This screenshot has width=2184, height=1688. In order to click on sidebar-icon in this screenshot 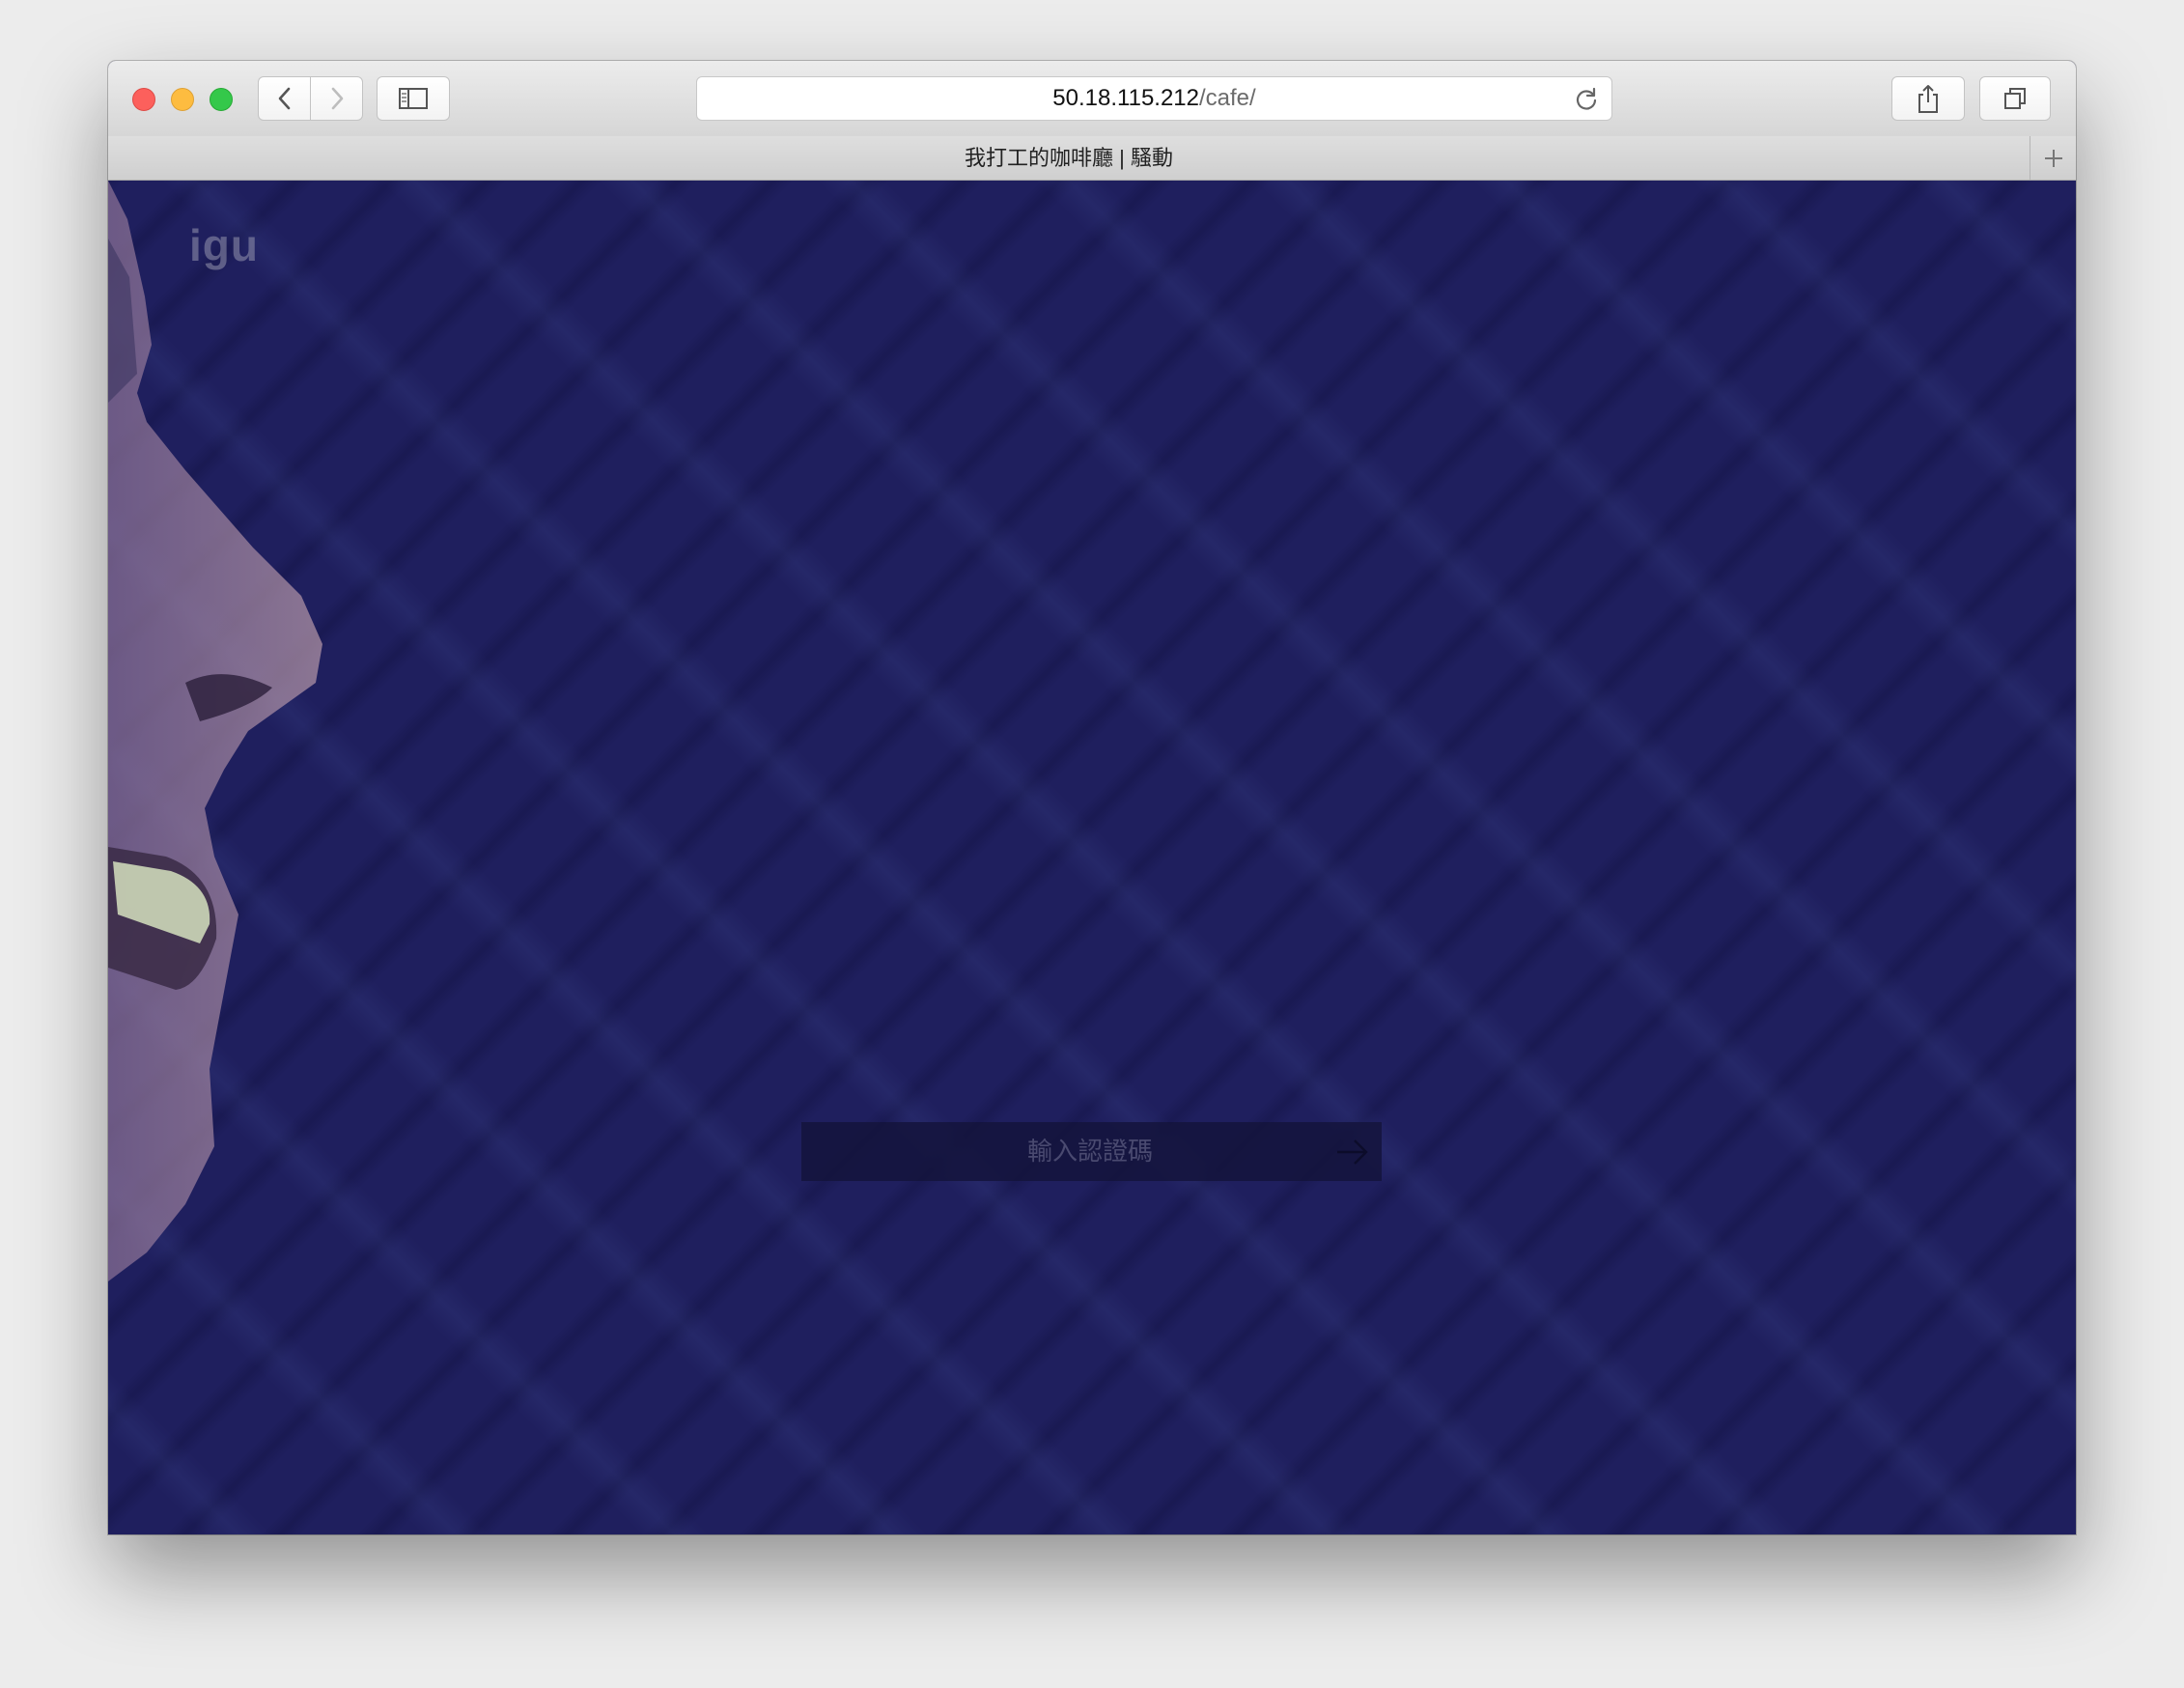, I will do `click(414, 99)`.